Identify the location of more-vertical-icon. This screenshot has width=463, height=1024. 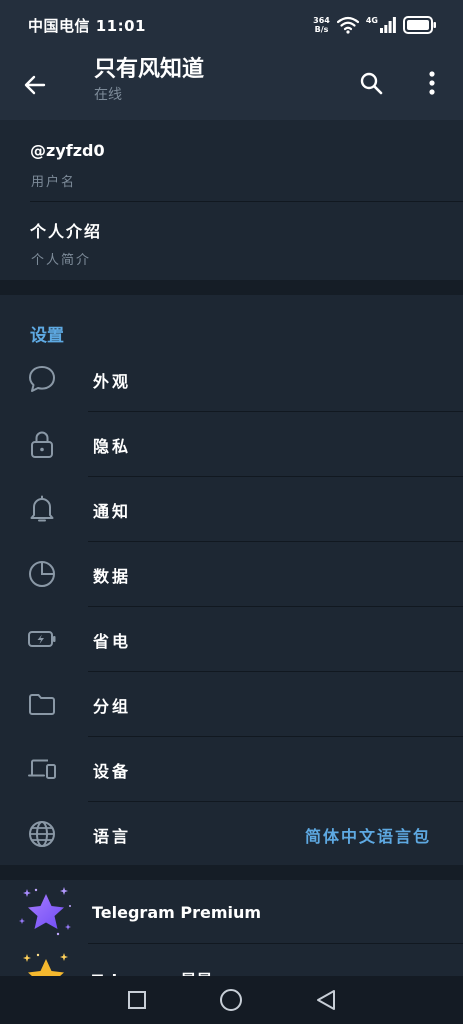
(432, 83).